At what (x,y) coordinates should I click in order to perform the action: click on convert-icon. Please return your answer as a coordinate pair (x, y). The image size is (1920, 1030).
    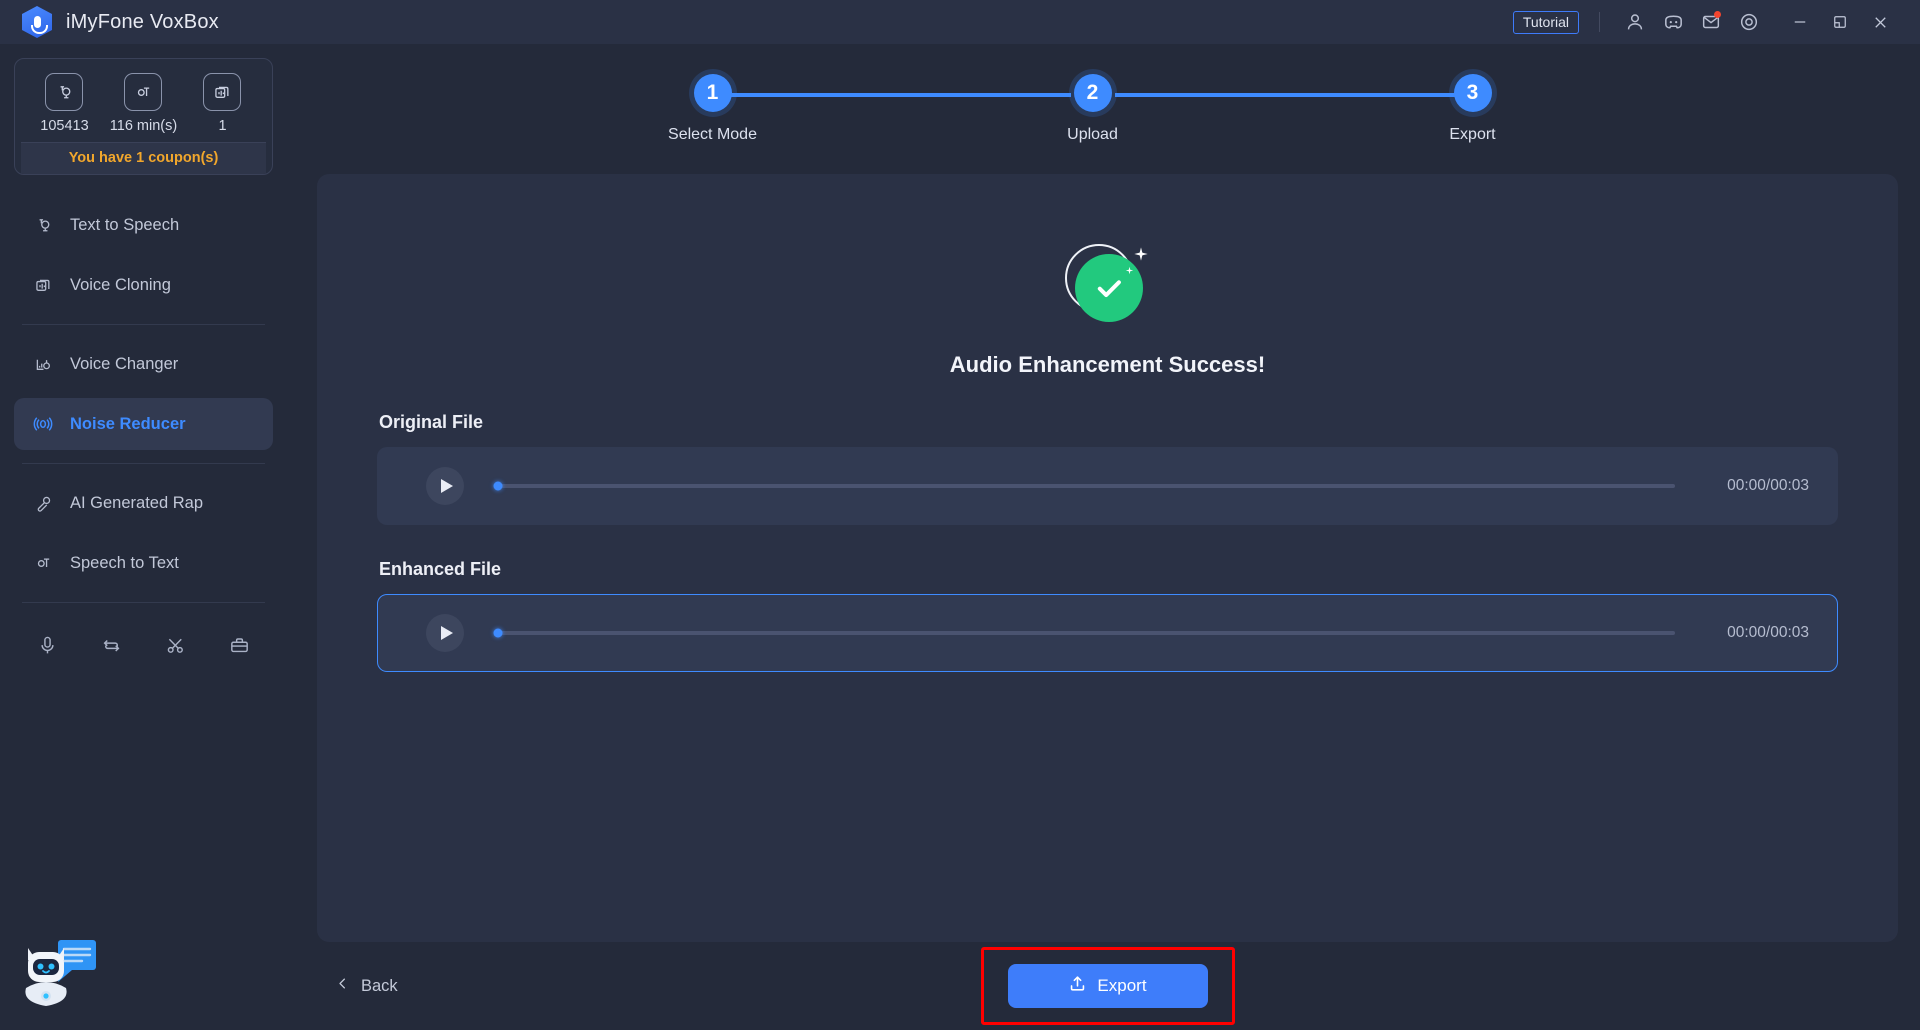
    Looking at the image, I should click on (111, 648).